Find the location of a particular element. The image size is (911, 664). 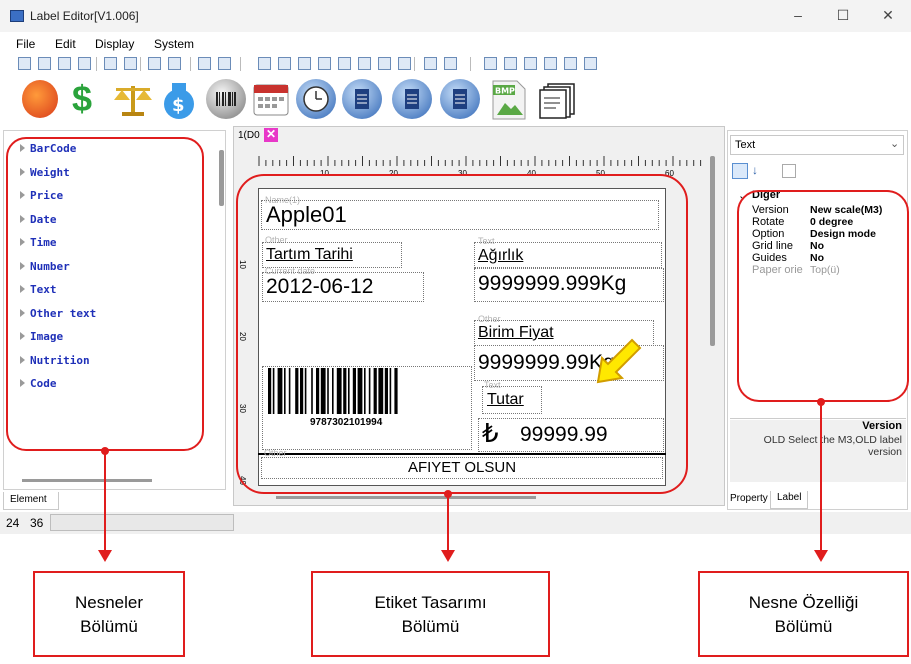

object-selector-value: Text is located at coordinates (745, 145).